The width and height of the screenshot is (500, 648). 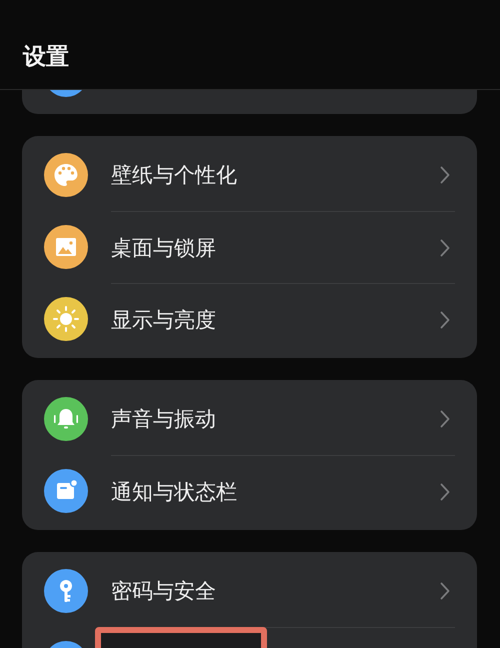 I want to click on bell-icon, so click(x=66, y=419).